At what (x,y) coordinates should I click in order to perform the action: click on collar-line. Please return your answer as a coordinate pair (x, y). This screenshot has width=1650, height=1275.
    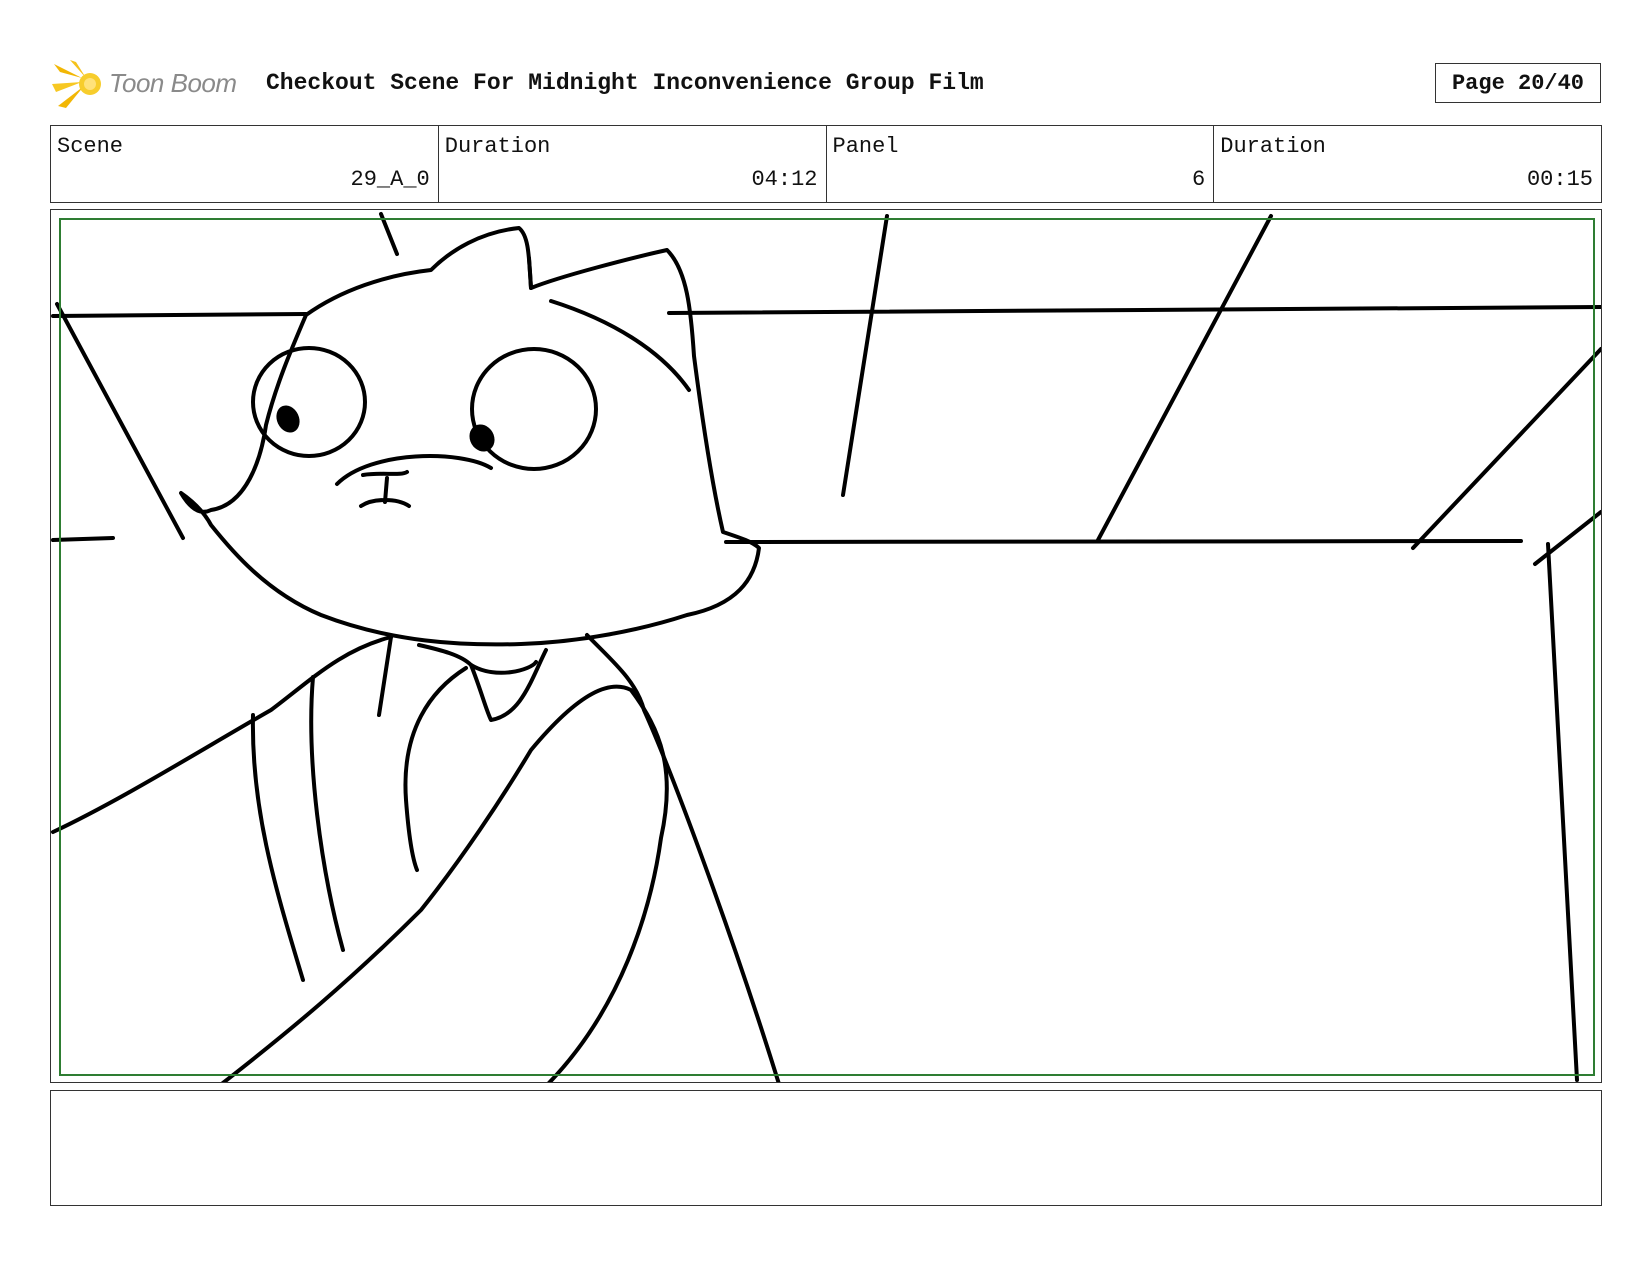
    Looking at the image, I should click on (385, 676).